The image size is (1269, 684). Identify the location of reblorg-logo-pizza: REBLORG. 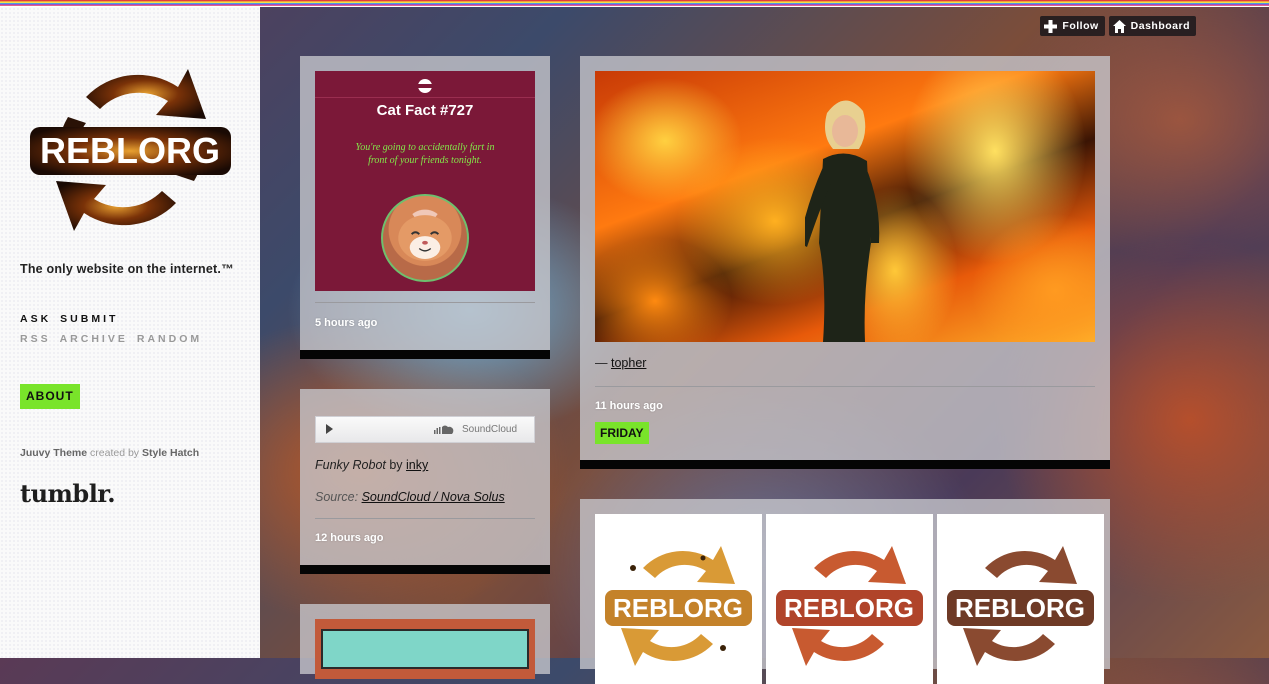
(849, 606).